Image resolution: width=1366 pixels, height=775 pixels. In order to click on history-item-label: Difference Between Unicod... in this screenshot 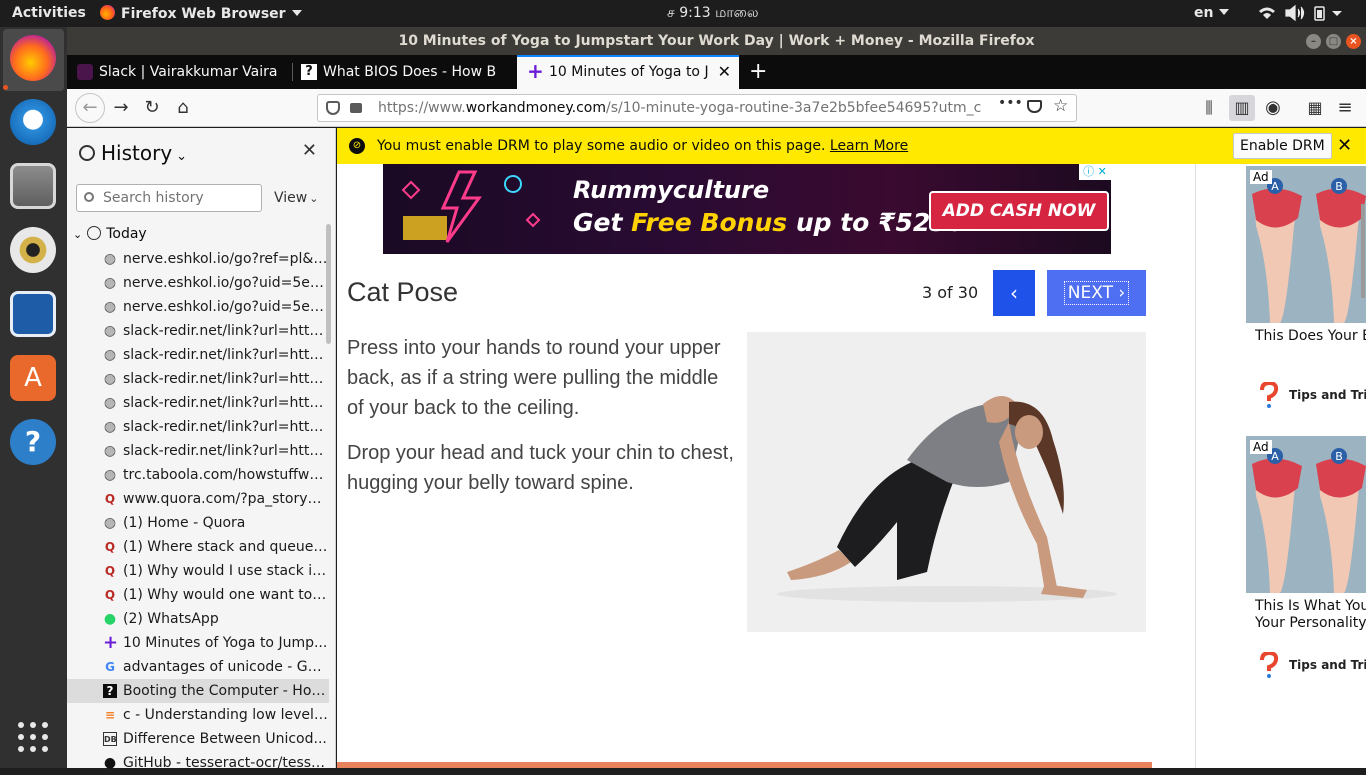, I will do `click(225, 739)`.